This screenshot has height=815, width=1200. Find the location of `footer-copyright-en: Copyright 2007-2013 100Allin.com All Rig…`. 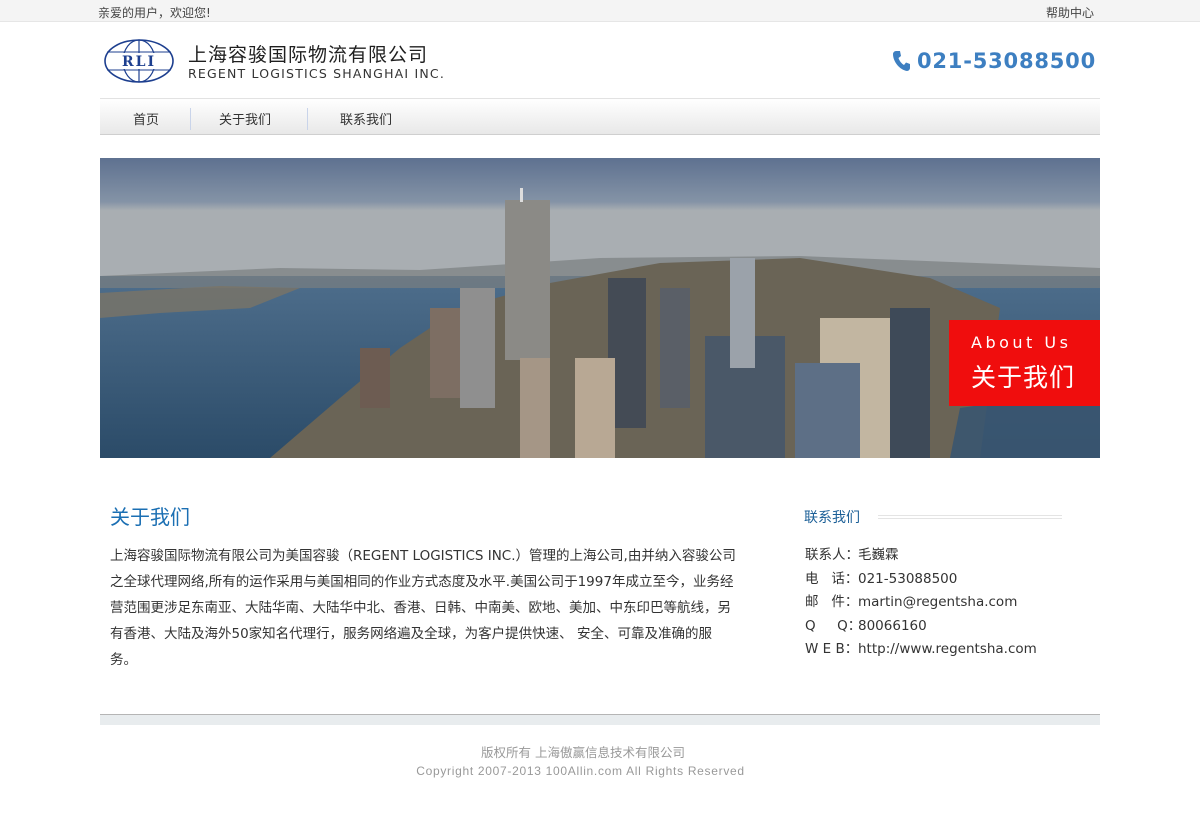

footer-copyright-en: Copyright 2007-2013 100Allin.com All Rig… is located at coordinates (580, 771).